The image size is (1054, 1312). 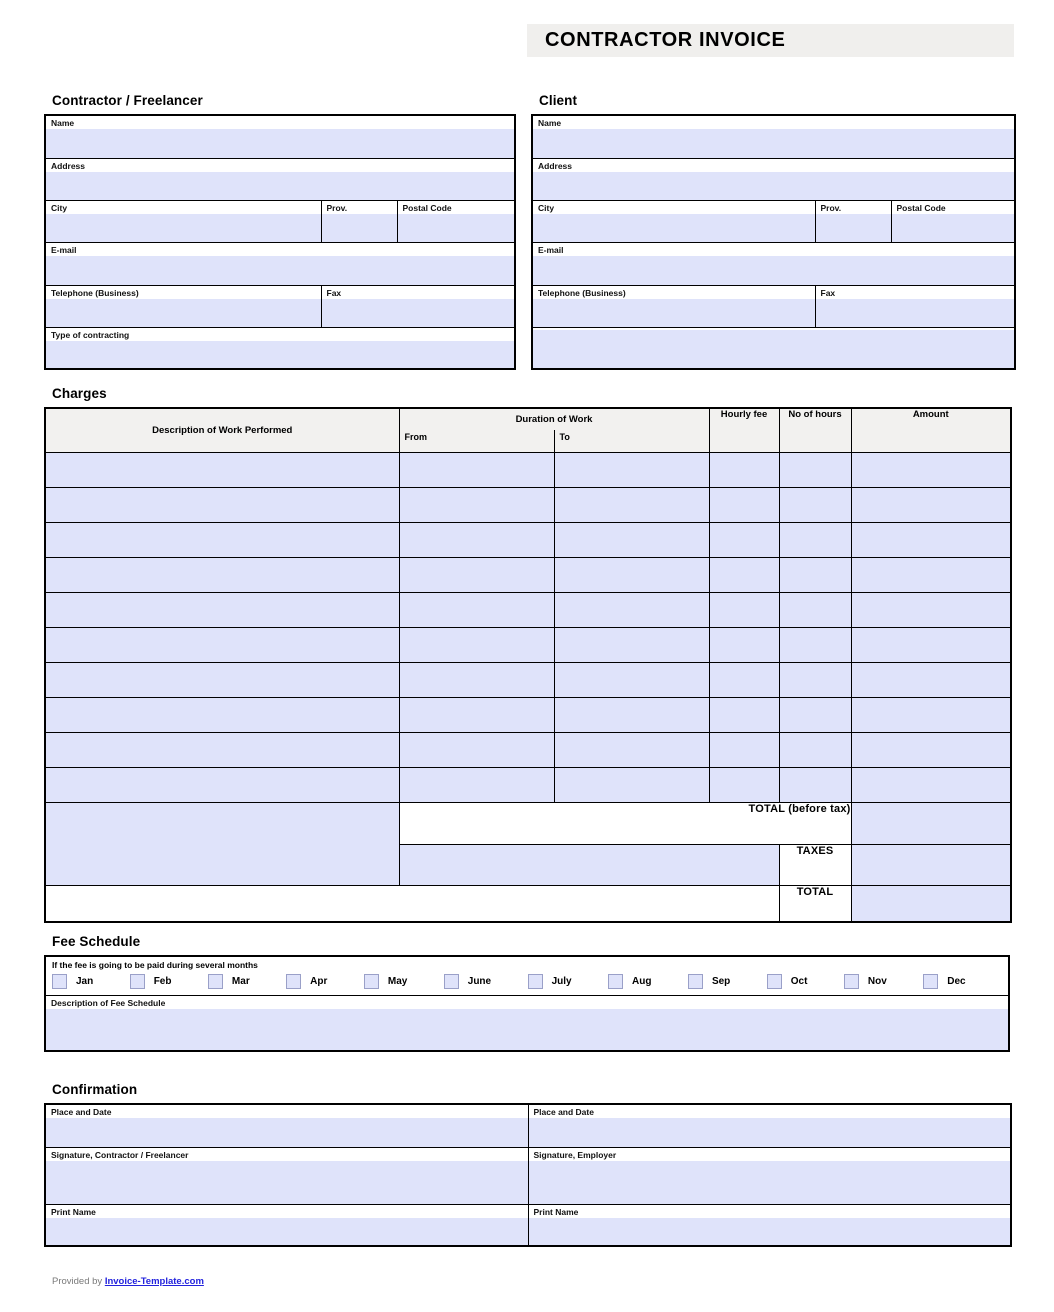 I want to click on fee-month-july: July, so click(x=567, y=981).